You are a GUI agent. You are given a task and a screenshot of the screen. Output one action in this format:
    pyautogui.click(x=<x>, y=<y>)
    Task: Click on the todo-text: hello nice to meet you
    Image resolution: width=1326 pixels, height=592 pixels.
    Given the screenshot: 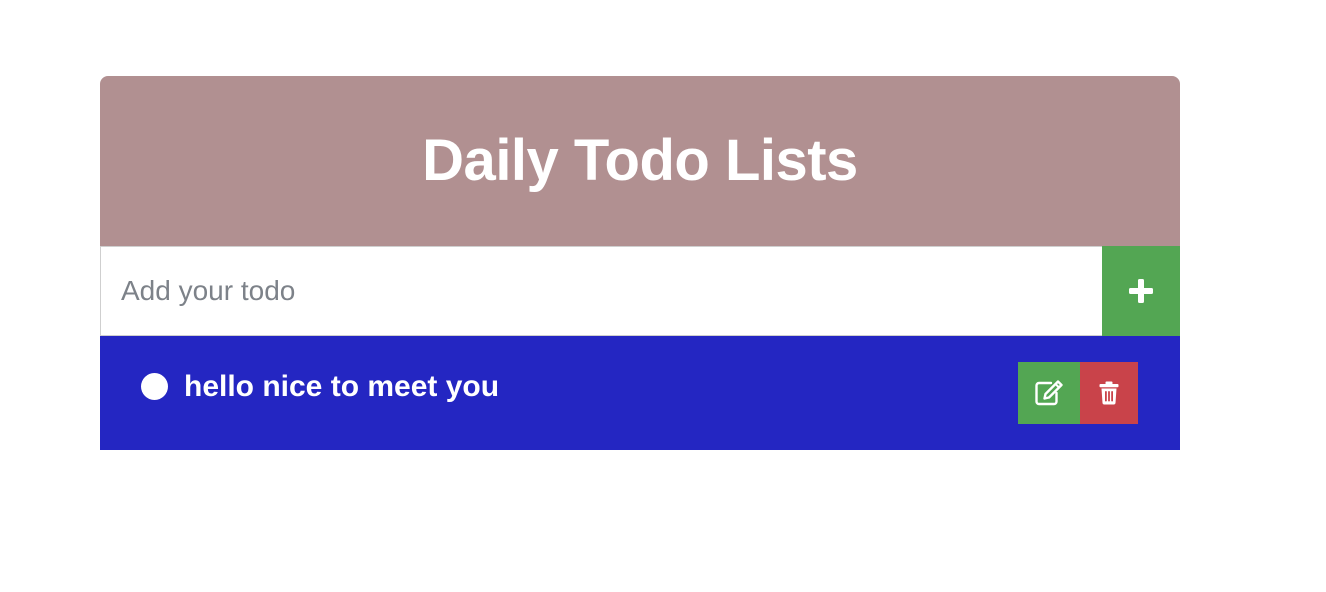 What is the action you would take?
    pyautogui.click(x=342, y=386)
    